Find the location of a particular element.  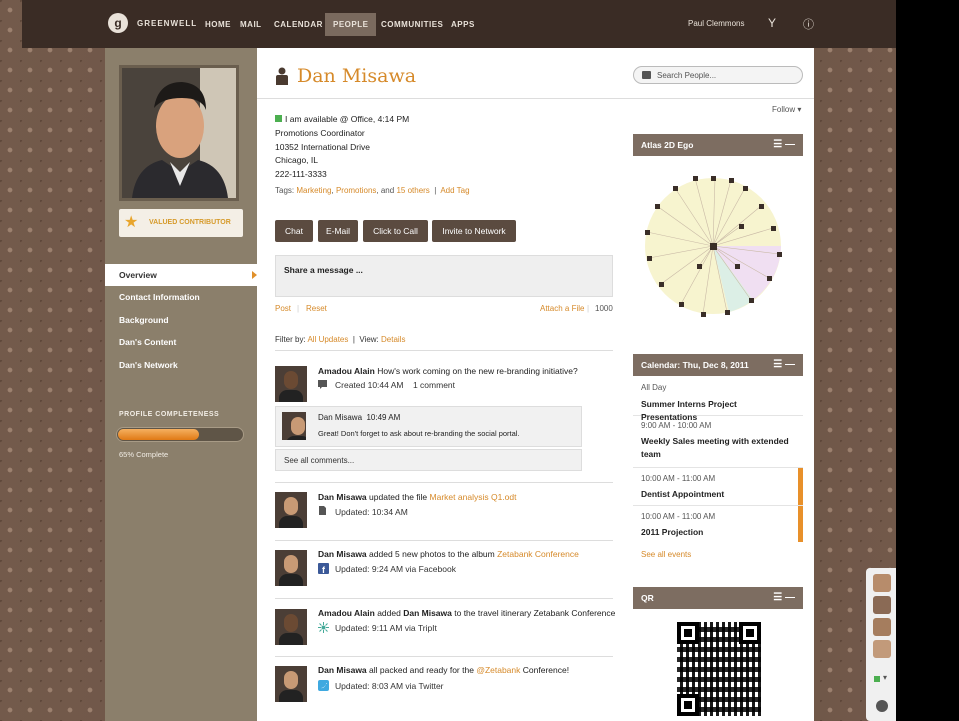

post-button: Post is located at coordinates (283, 308).